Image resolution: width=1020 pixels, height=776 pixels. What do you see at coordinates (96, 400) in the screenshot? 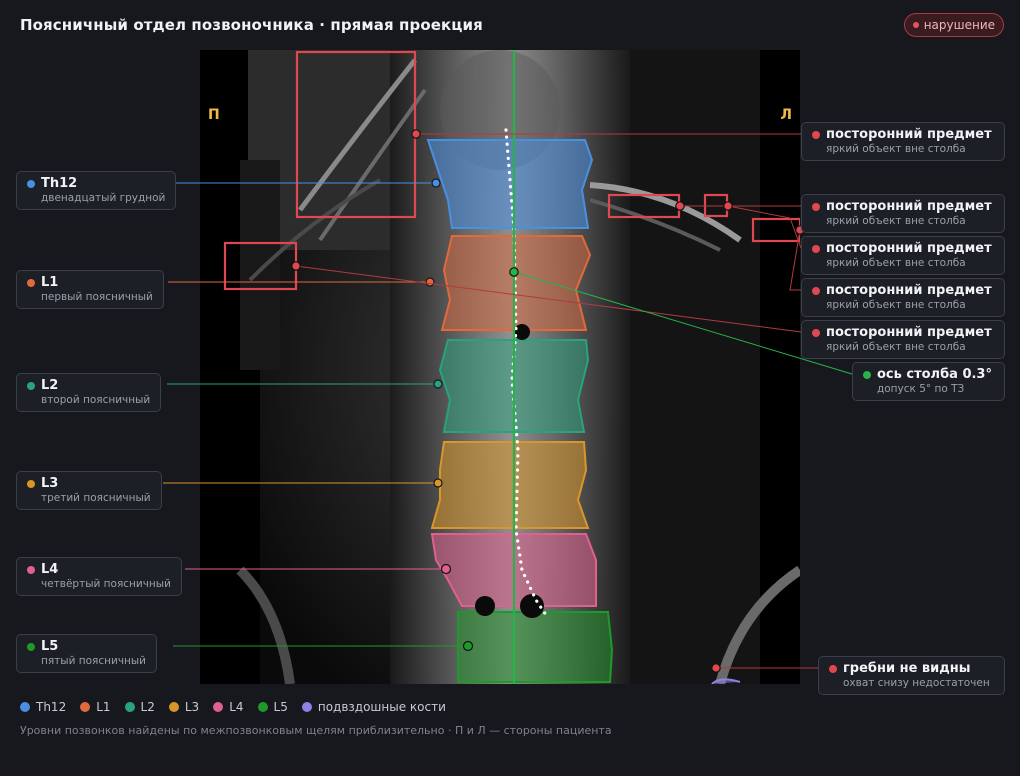
I see `callout-desc: второй поясничный` at bounding box center [96, 400].